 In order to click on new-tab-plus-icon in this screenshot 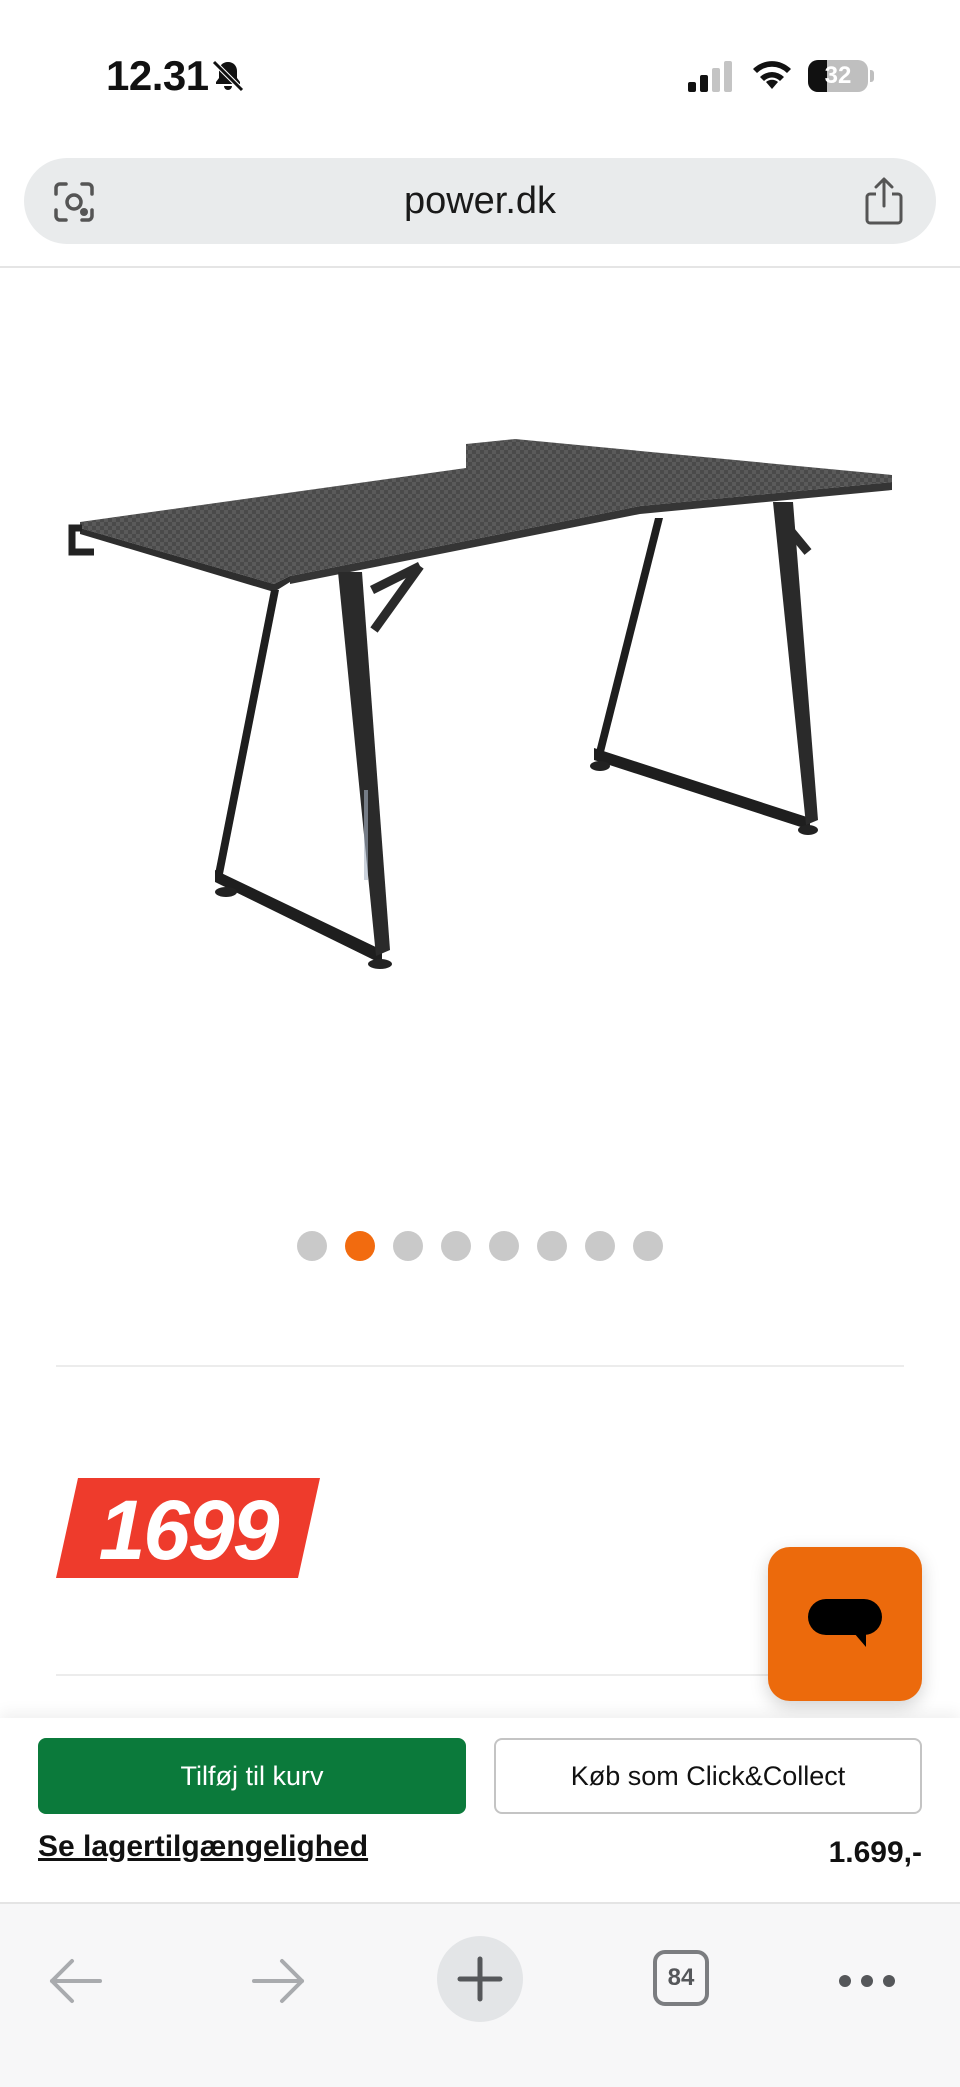, I will do `click(480, 1979)`.